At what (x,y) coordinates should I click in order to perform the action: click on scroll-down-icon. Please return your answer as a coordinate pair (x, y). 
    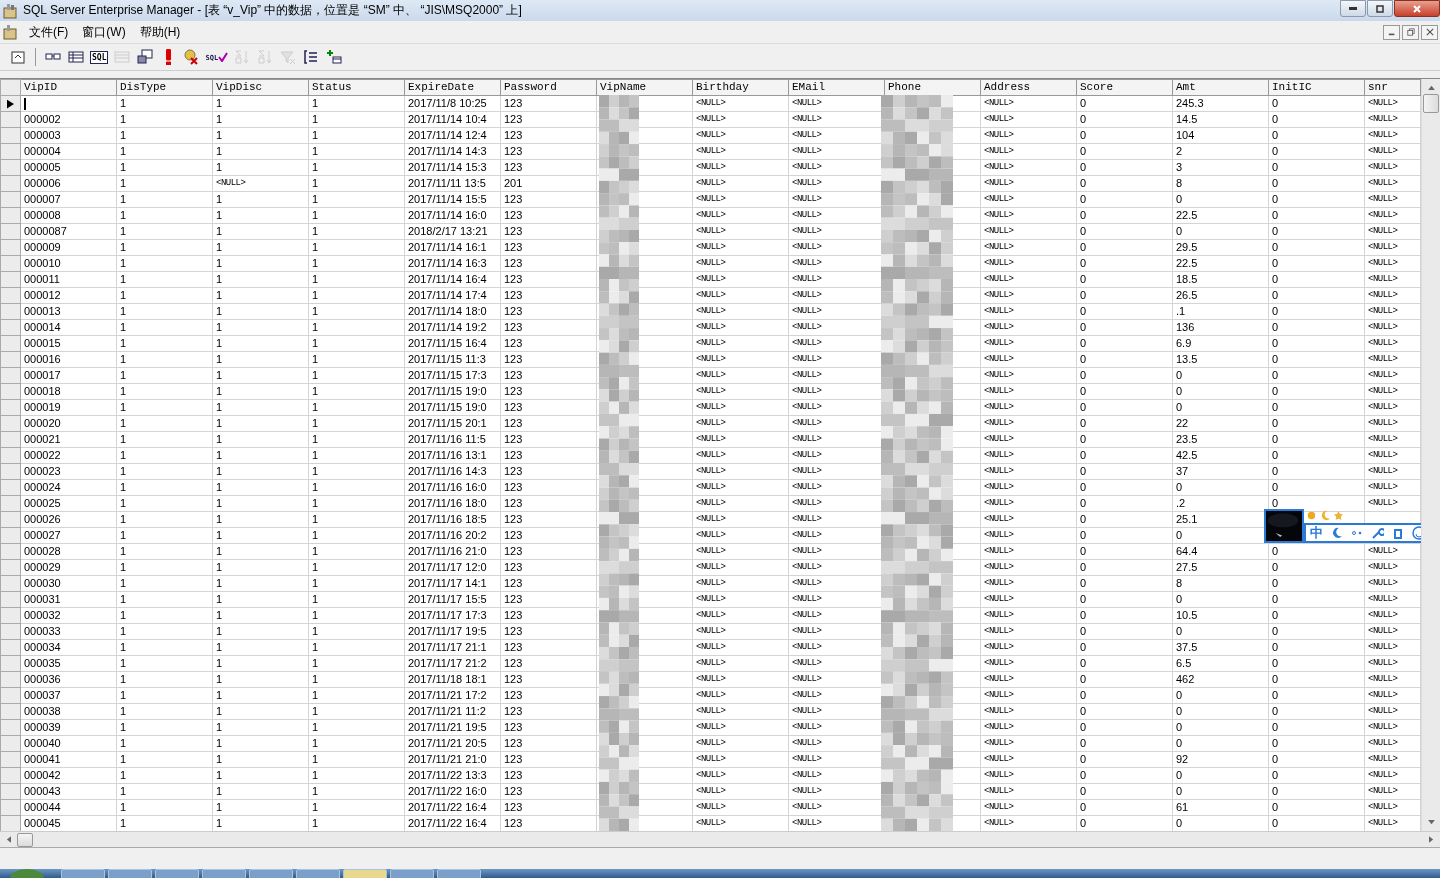
    Looking at the image, I should click on (1431, 822).